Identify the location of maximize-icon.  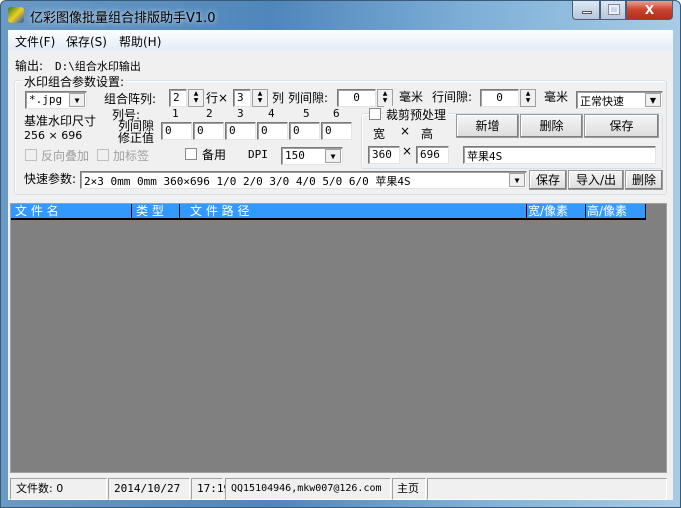
(614, 9).